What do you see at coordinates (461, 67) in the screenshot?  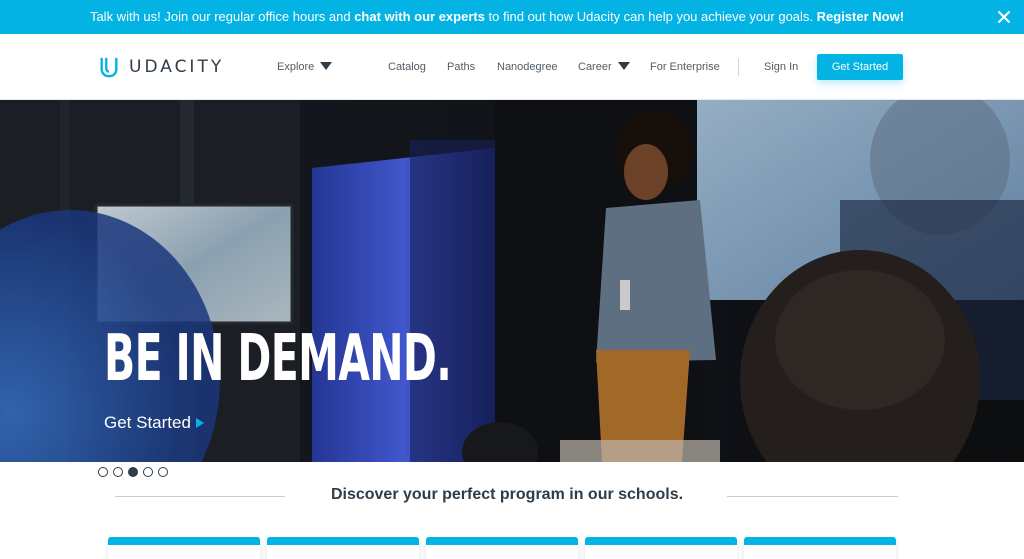 I see `nav-paths: Paths` at bounding box center [461, 67].